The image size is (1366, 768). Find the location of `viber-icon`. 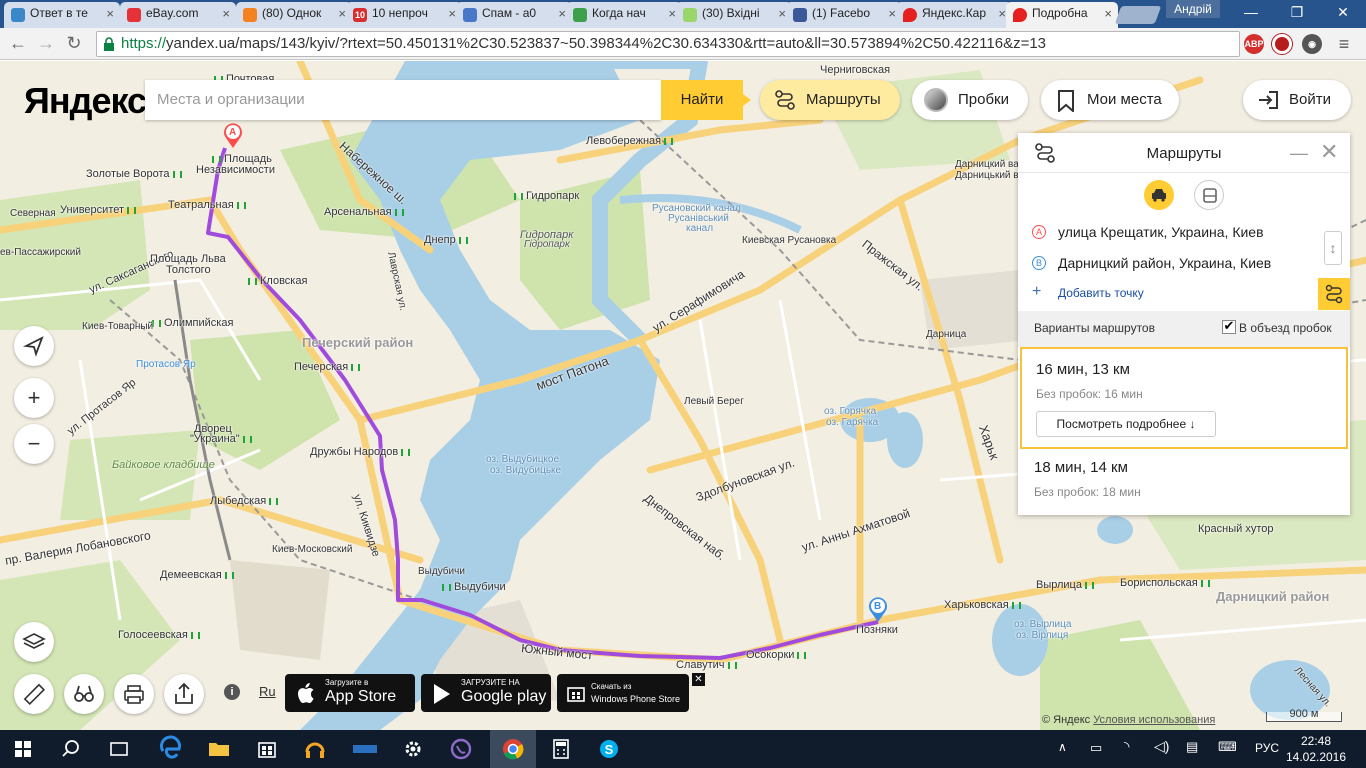

viber-icon is located at coordinates (461, 749).